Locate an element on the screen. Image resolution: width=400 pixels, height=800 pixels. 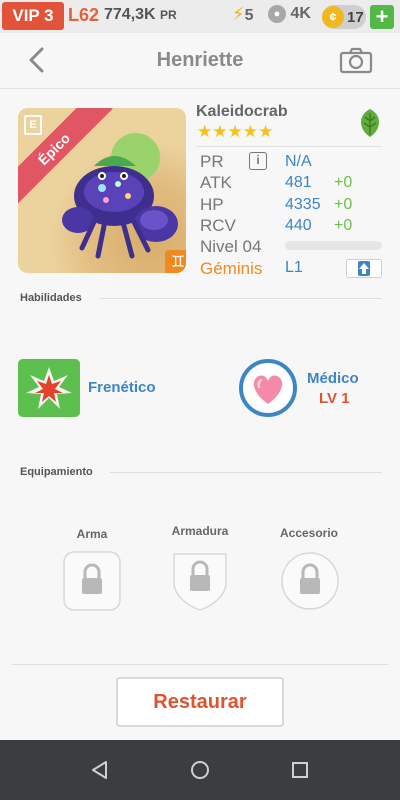
equipment-divider is located at coordinates (246, 472).